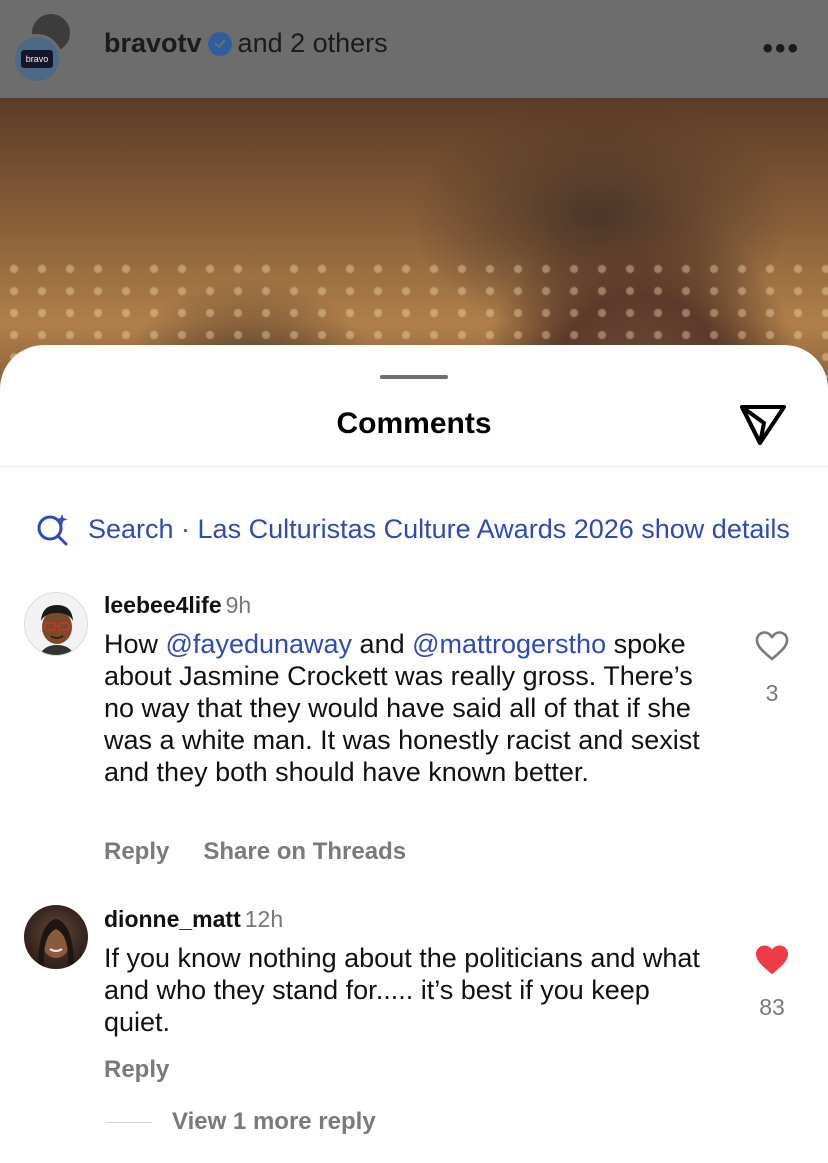 This screenshot has height=1163, width=828. I want to click on comment-actions: Reply, so click(136, 1070).